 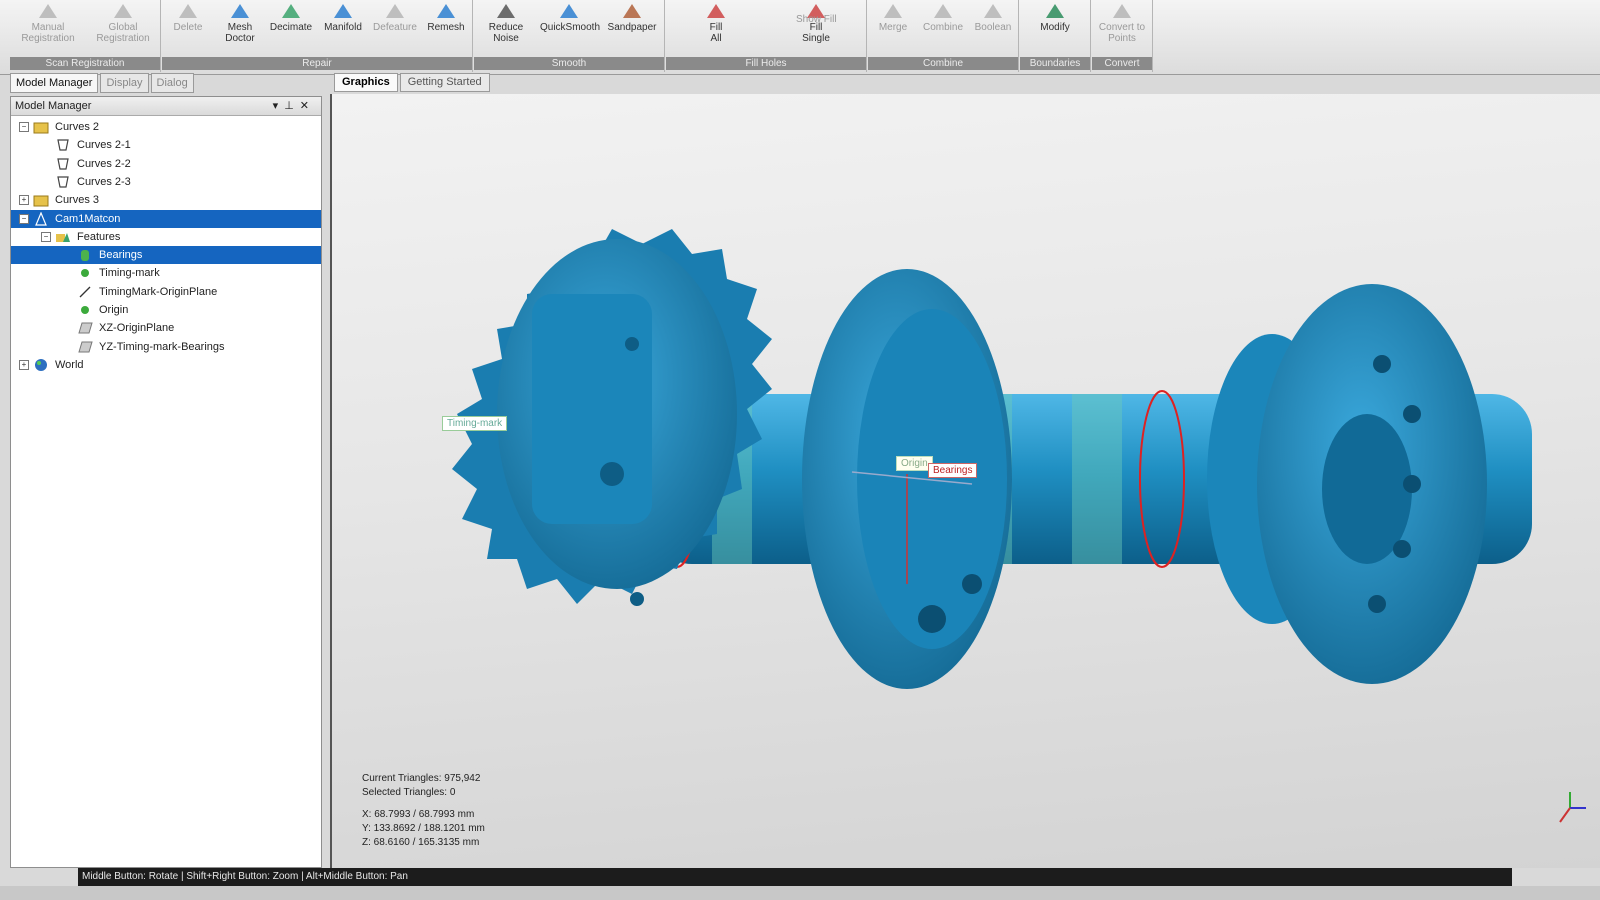 I want to click on delete-icon, so click(x=188, y=11).